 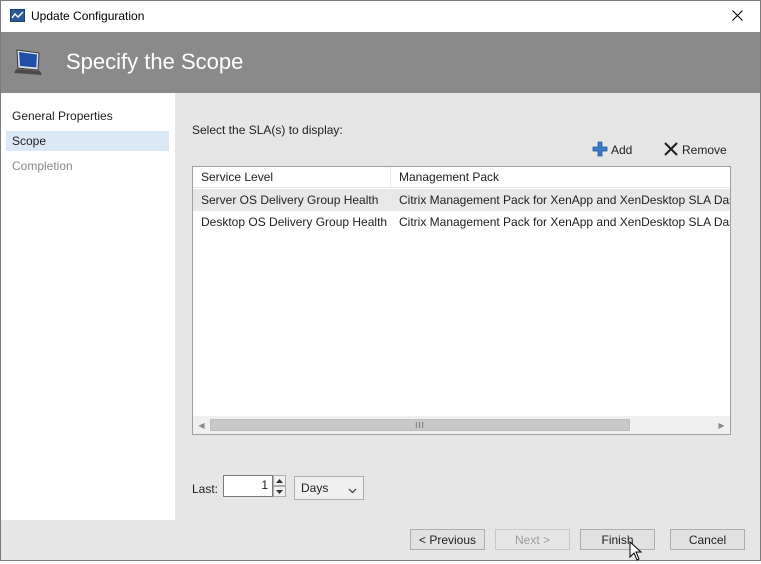 What do you see at coordinates (290, 200) in the screenshot?
I see `service-level-cell: Server OS Delivery Group Health` at bounding box center [290, 200].